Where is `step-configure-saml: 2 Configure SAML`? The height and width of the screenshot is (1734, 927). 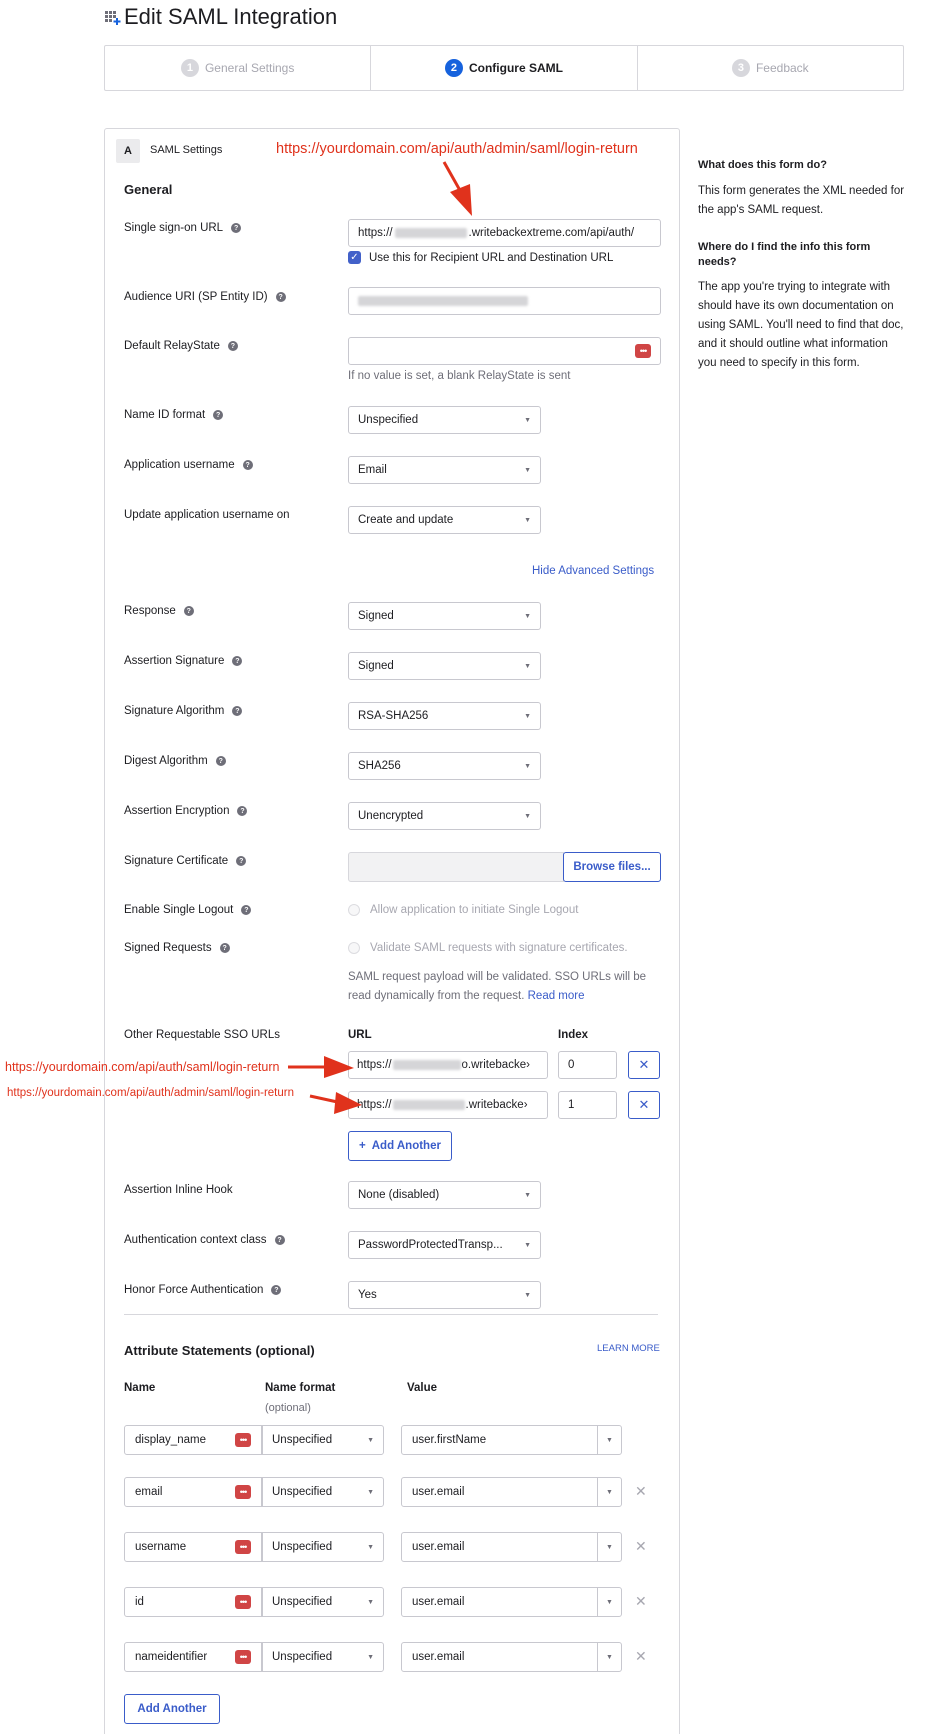 step-configure-saml: 2 Configure SAML is located at coordinates (504, 68).